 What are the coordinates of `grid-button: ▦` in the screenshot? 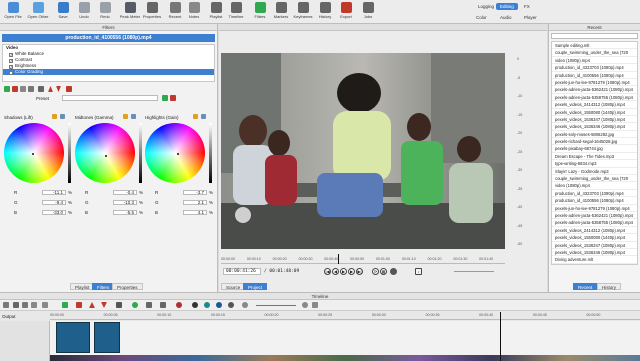 It's located at (383, 271).